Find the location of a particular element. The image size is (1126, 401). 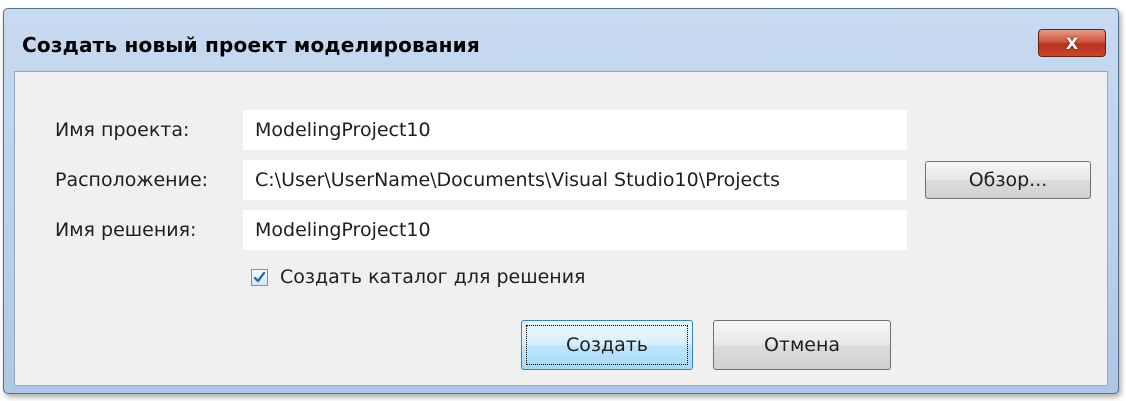

create-button: Создать is located at coordinates (607, 345).